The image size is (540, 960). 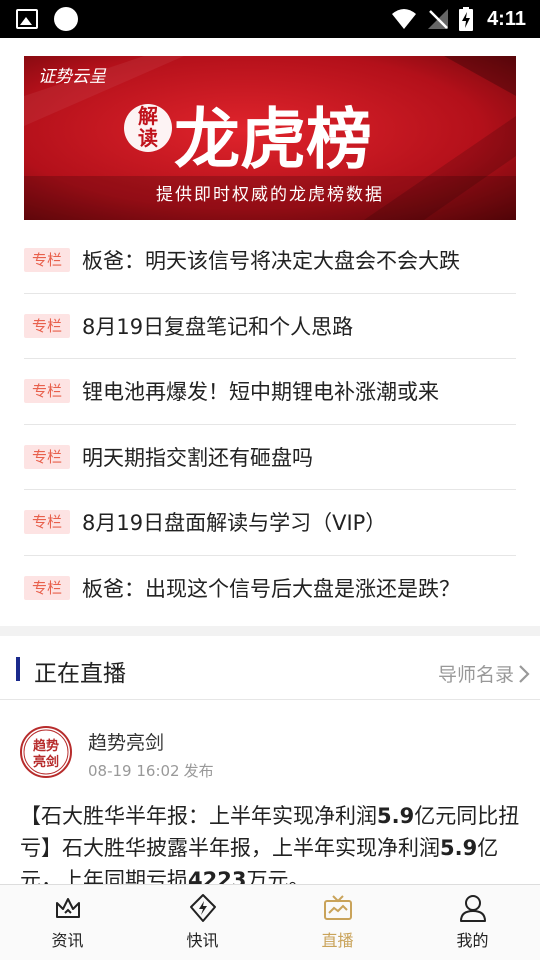 What do you see at coordinates (475, 675) in the screenshot?
I see `mentor-list-label: 导师名录` at bounding box center [475, 675].